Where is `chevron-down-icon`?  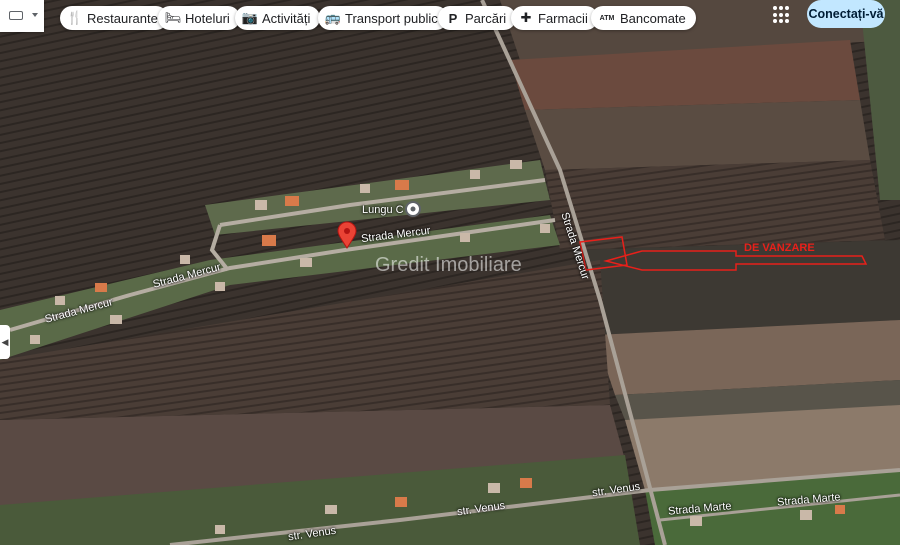
chevron-down-icon is located at coordinates (35, 15).